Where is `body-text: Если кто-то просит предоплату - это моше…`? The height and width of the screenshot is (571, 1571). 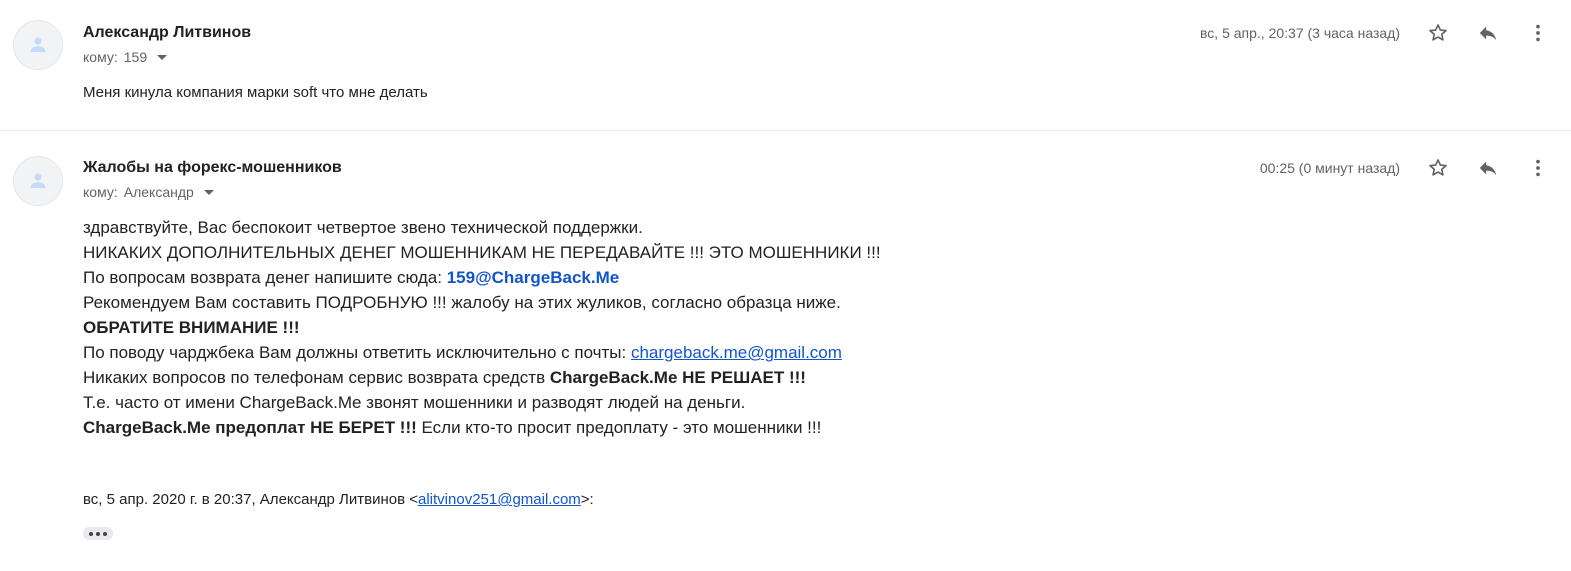 body-text: Если кто-то просит предоплату - это моше… is located at coordinates (619, 427).